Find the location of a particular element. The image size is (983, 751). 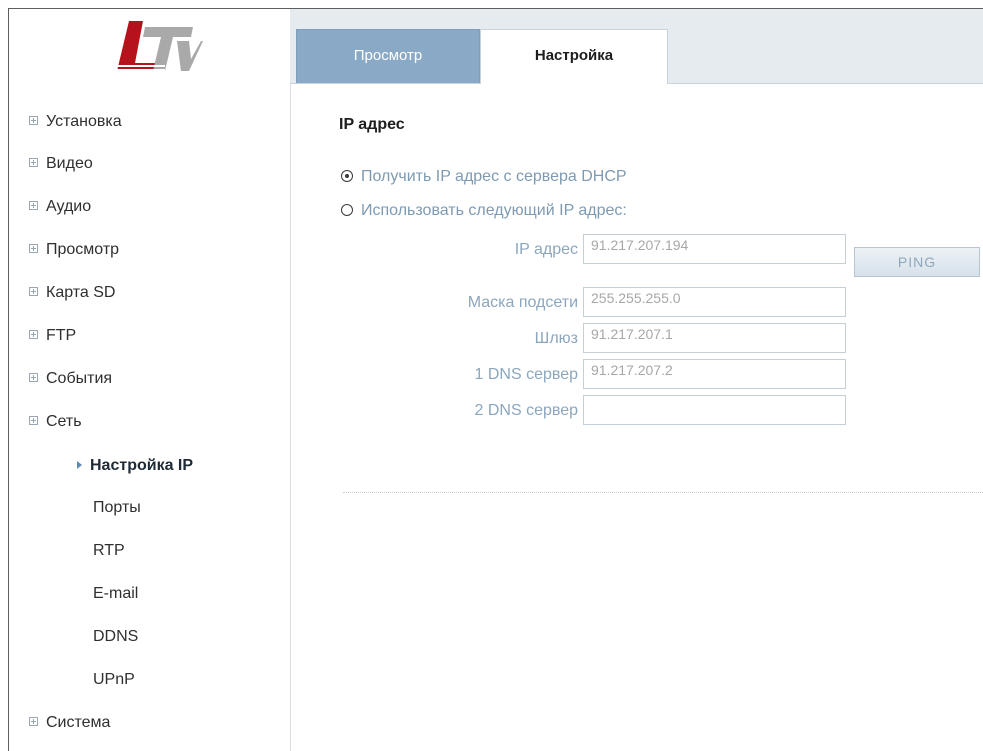

dns2-label: 2 DNS сервер is located at coordinates (526, 410).